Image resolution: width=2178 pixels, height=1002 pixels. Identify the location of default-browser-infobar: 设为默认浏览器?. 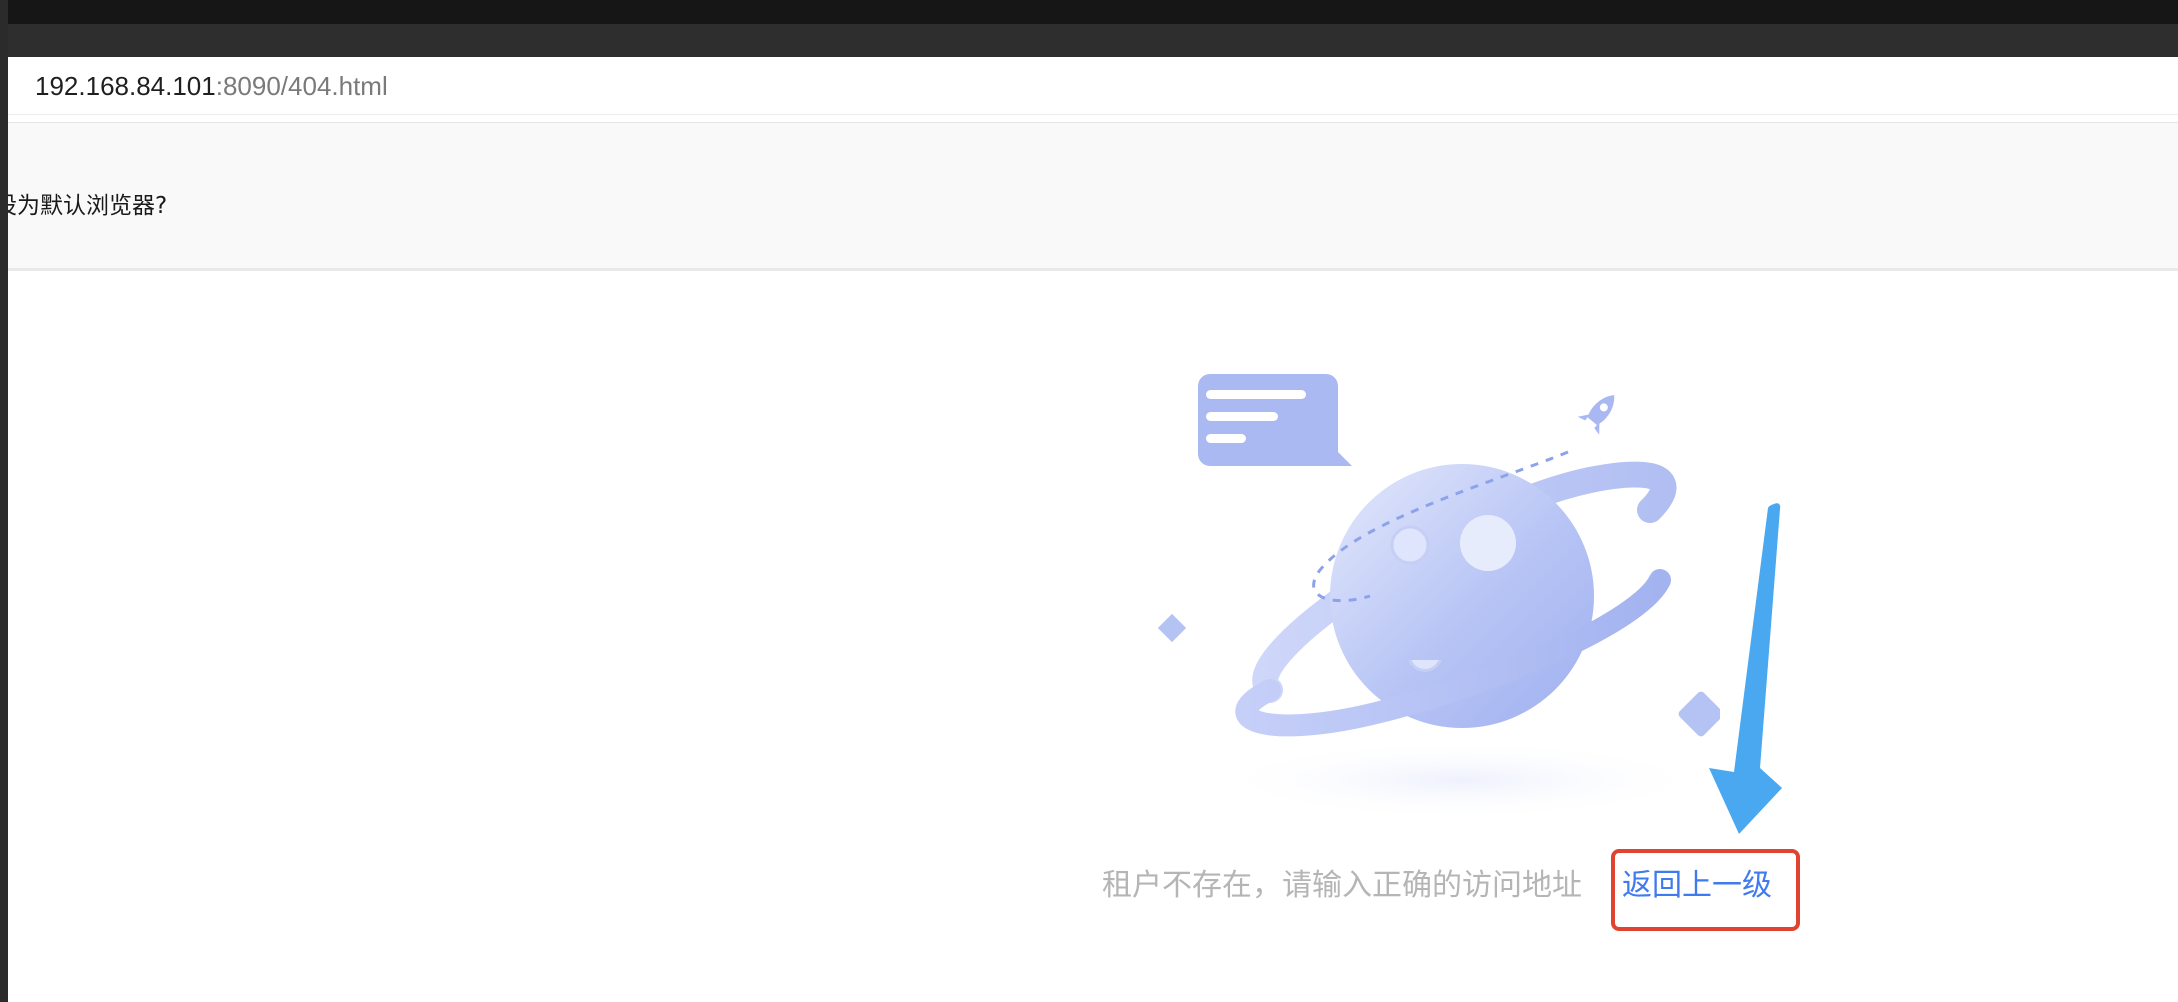
(1093, 196).